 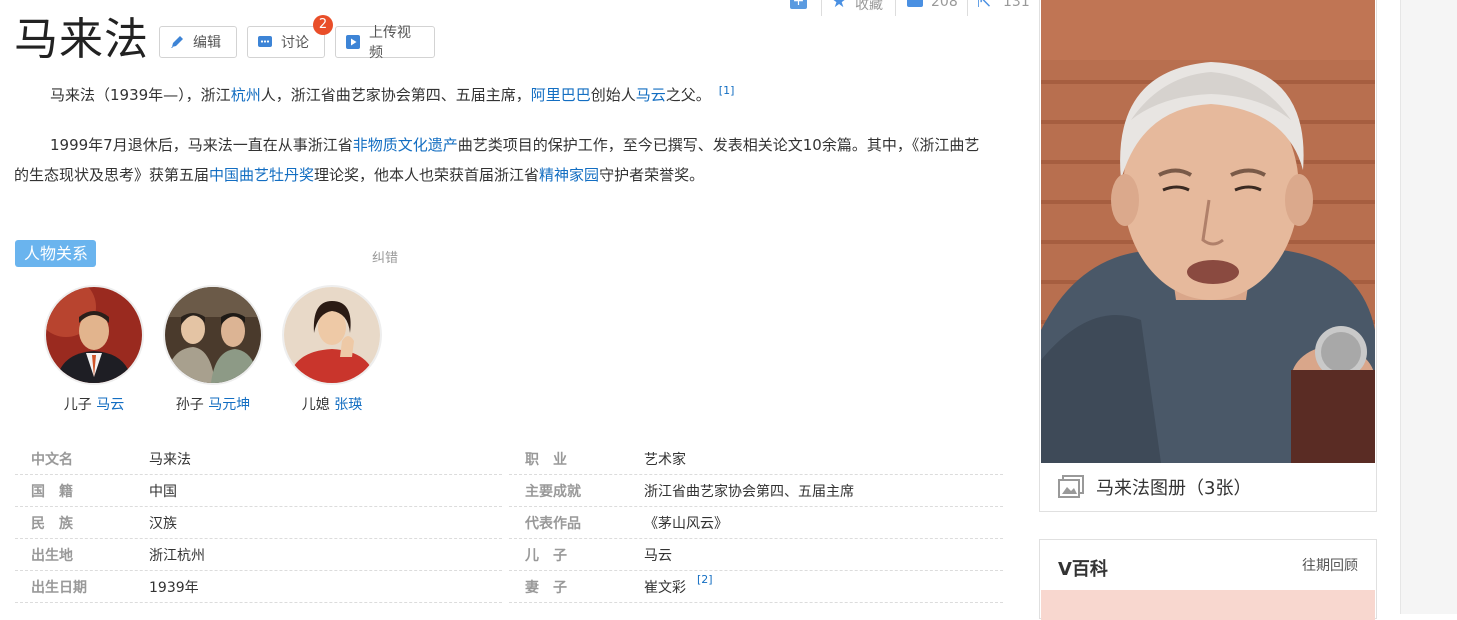 What do you see at coordinates (348, 405) in the screenshot?
I see `person-name-link: 张瑛` at bounding box center [348, 405].